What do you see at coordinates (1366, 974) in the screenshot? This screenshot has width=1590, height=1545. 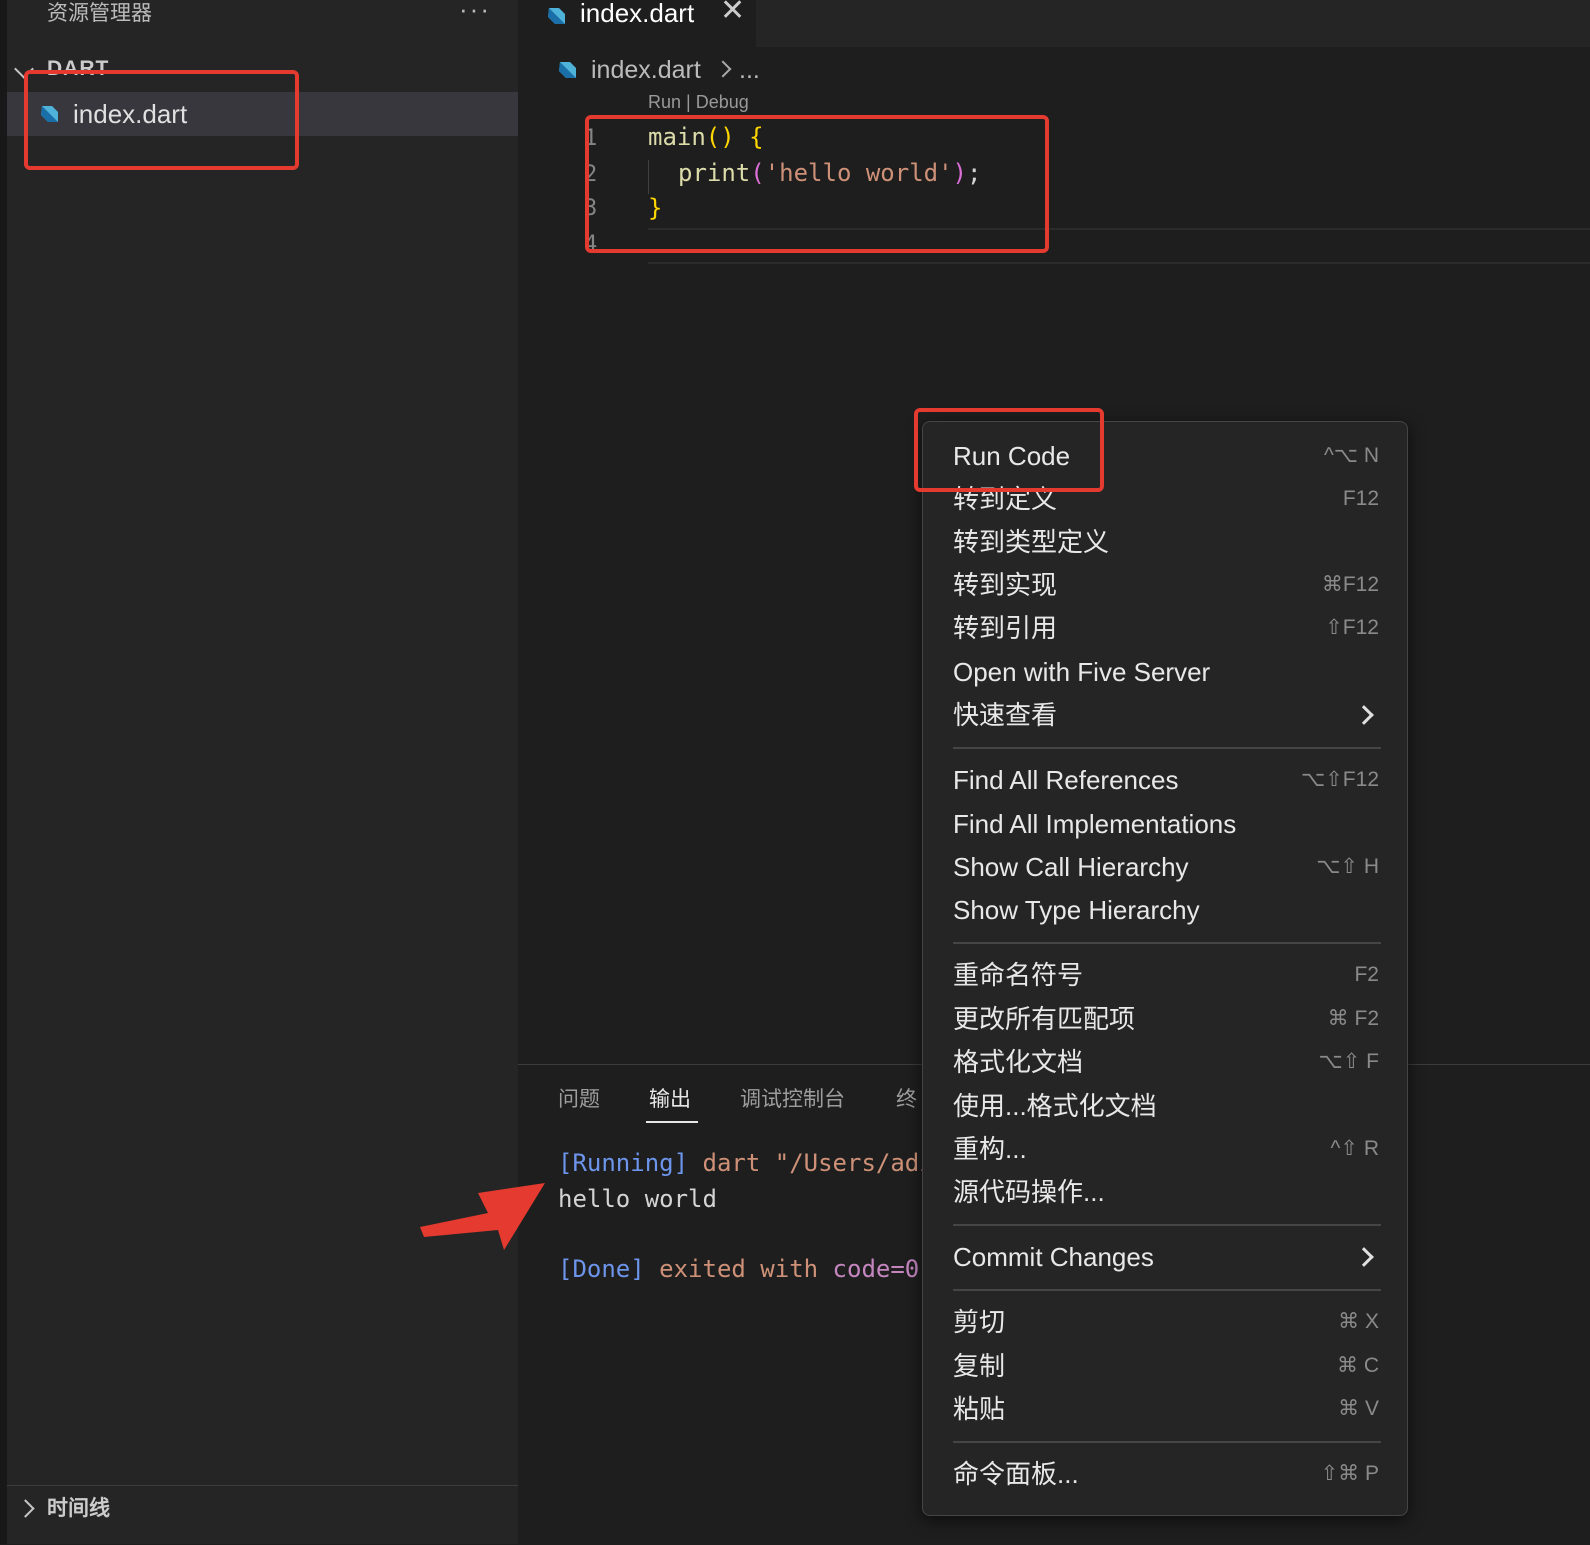 I see `menu-item-shortcut: F2` at bounding box center [1366, 974].